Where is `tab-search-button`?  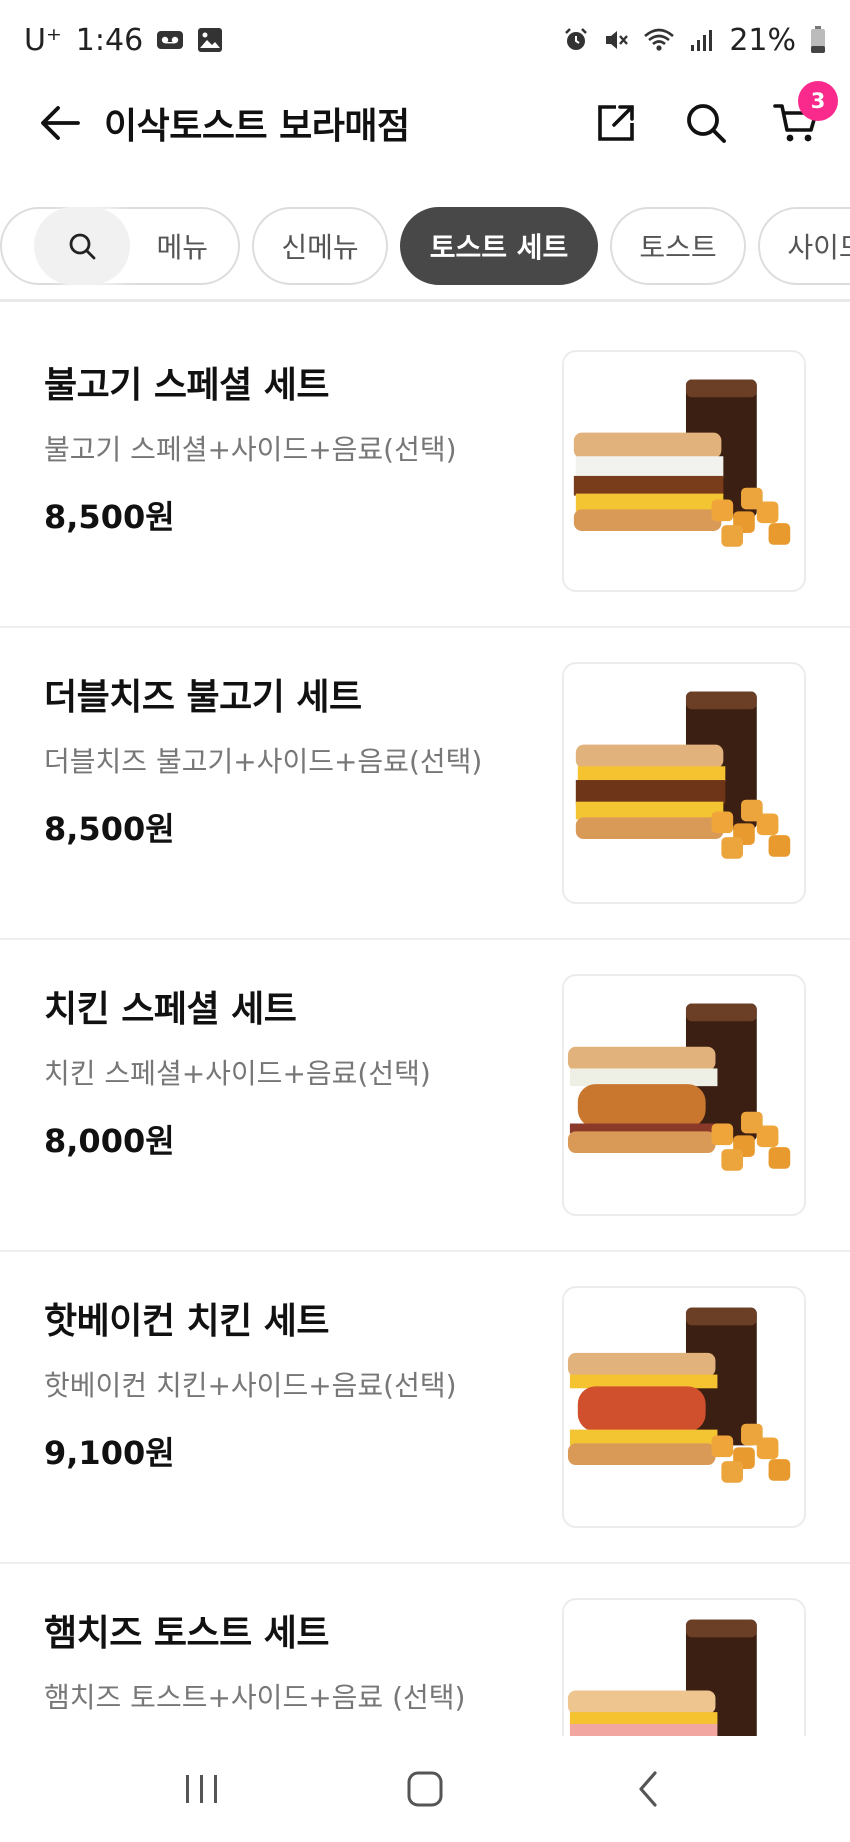
tab-search-button is located at coordinates (82, 246).